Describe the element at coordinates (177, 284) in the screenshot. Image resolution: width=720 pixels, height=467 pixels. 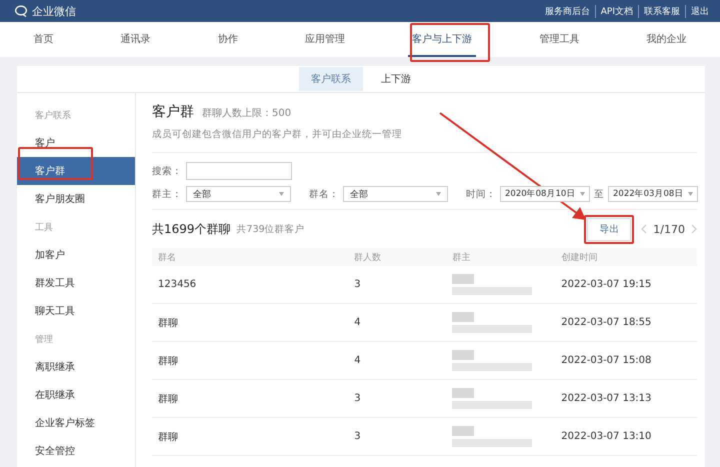
I see `group-name: 123456` at that location.